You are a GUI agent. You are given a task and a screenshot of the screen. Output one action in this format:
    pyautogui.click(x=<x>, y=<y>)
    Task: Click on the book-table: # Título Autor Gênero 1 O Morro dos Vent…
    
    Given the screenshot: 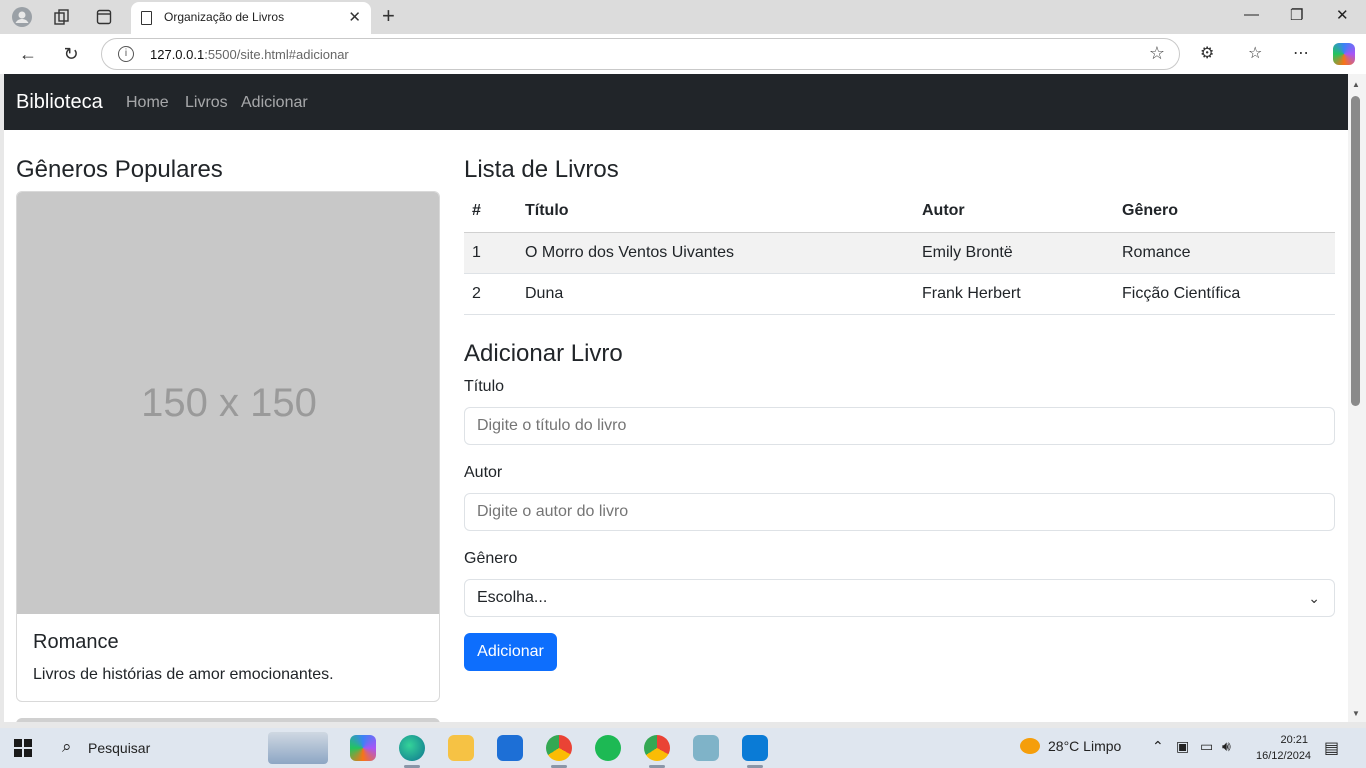 What is the action you would take?
    pyautogui.click(x=899, y=252)
    